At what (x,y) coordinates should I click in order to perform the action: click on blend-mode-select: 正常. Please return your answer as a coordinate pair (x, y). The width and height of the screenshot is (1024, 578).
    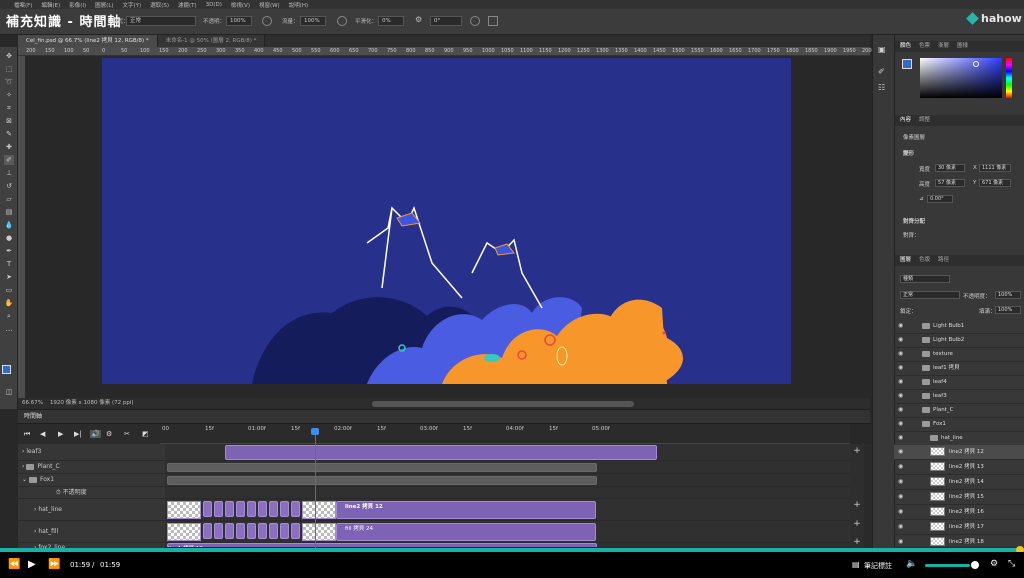
    Looking at the image, I should click on (930, 295).